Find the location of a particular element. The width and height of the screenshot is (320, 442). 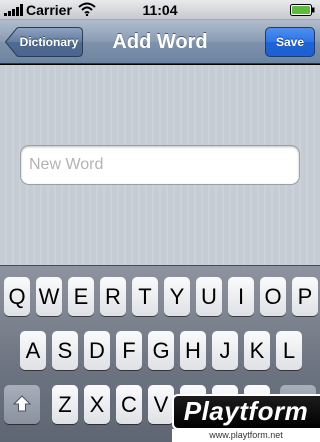

key-d: D is located at coordinates (97, 350).